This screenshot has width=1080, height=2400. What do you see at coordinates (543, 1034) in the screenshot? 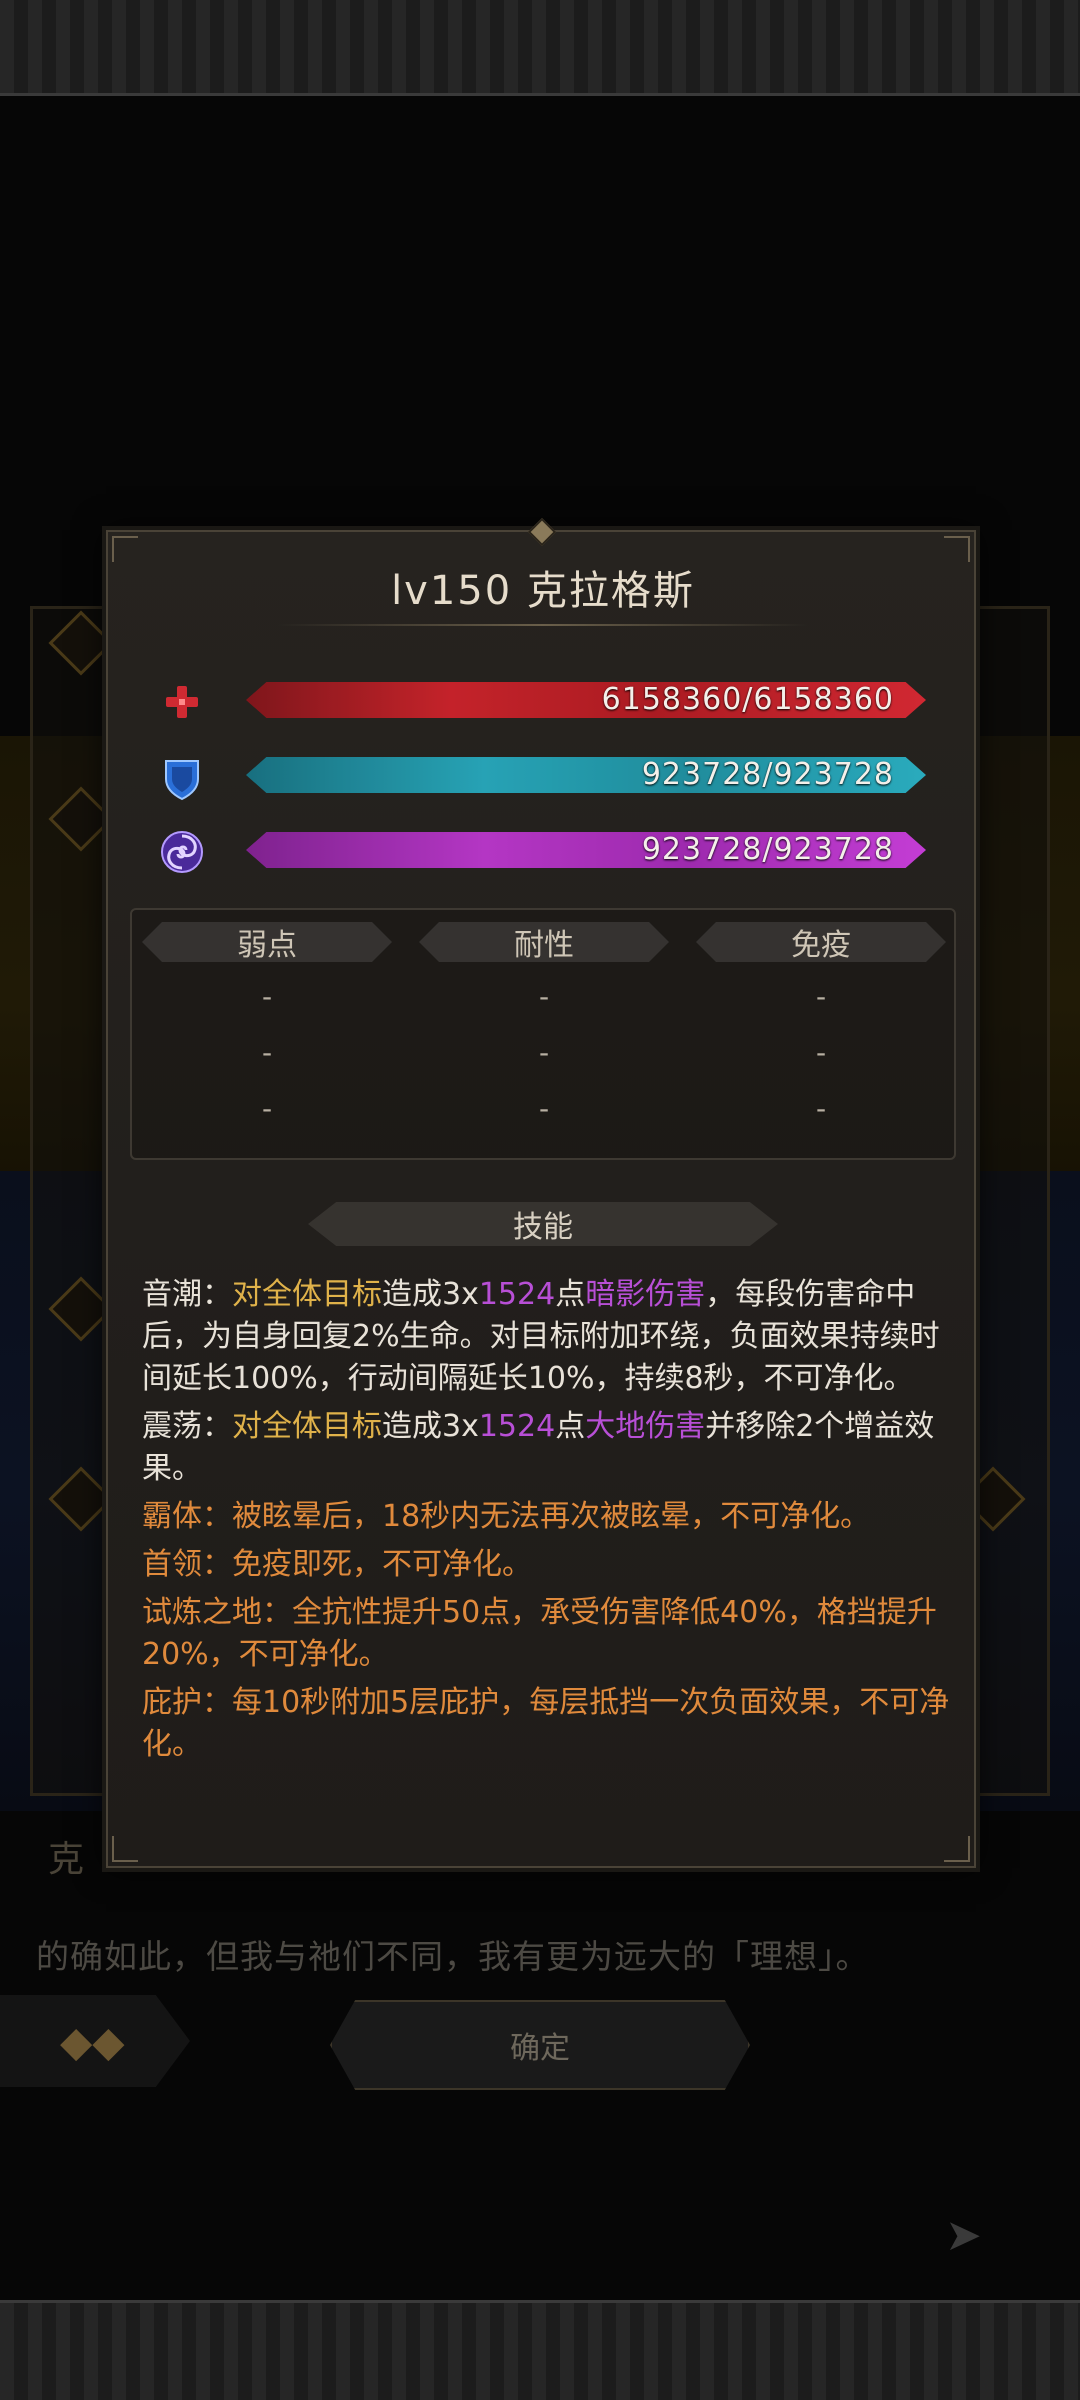
I see `resistance-table: 弱点 耐性 免疫 - - - - - - - - -` at bounding box center [543, 1034].